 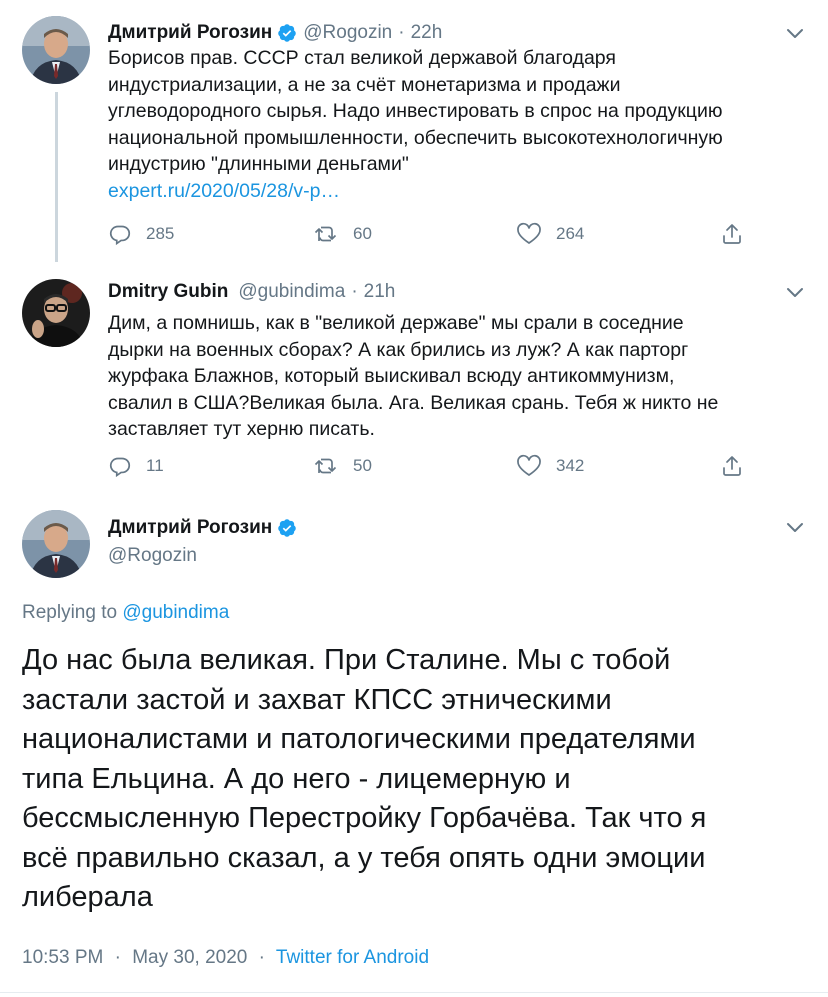 I want to click on display-name: Dmitry Gubin, so click(x=168, y=292).